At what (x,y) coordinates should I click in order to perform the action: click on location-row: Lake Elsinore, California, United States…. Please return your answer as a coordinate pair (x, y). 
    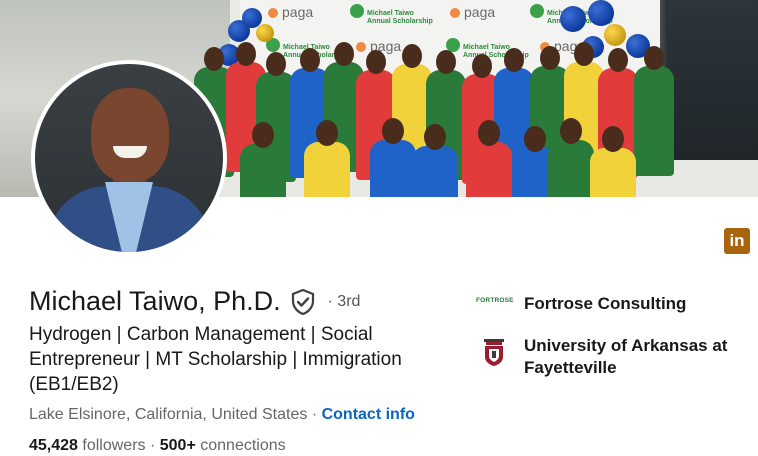
    Looking at the image, I should click on (222, 415).